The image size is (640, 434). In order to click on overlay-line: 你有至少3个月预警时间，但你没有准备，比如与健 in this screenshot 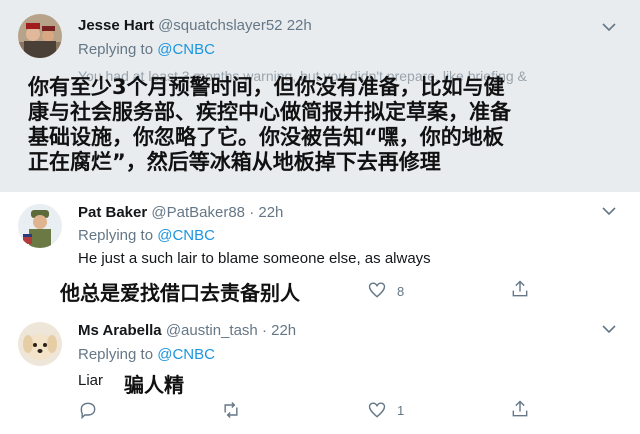, I will do `click(266, 87)`.